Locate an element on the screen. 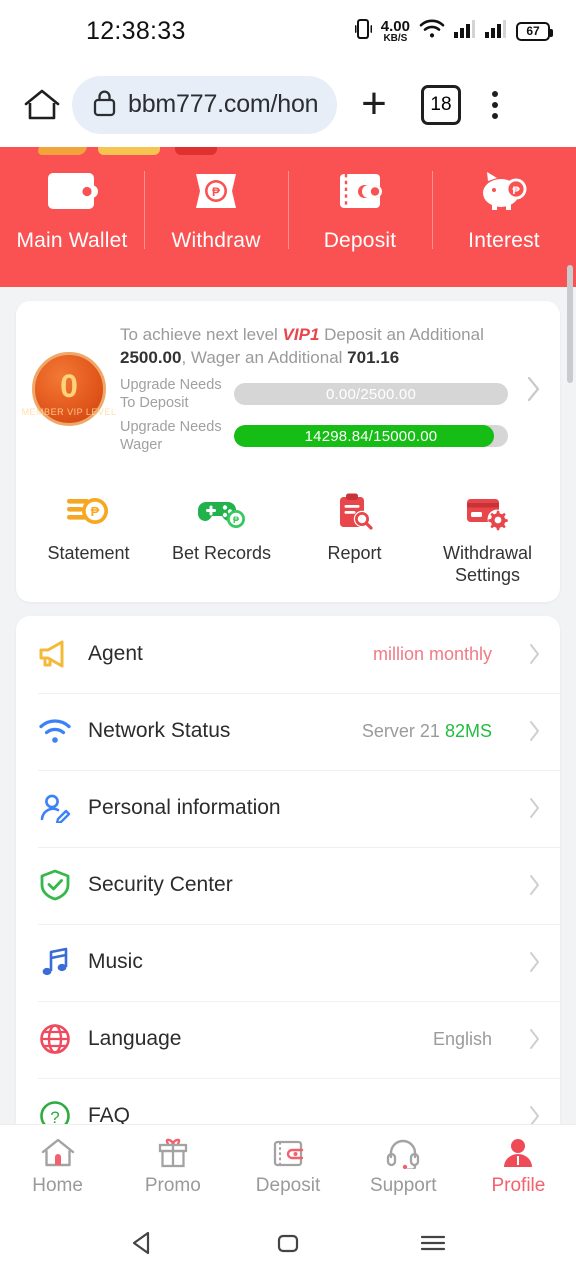 Image resolution: width=576 pixels, height=1280 pixels. tab-promo: Promo is located at coordinates (172, 1166).